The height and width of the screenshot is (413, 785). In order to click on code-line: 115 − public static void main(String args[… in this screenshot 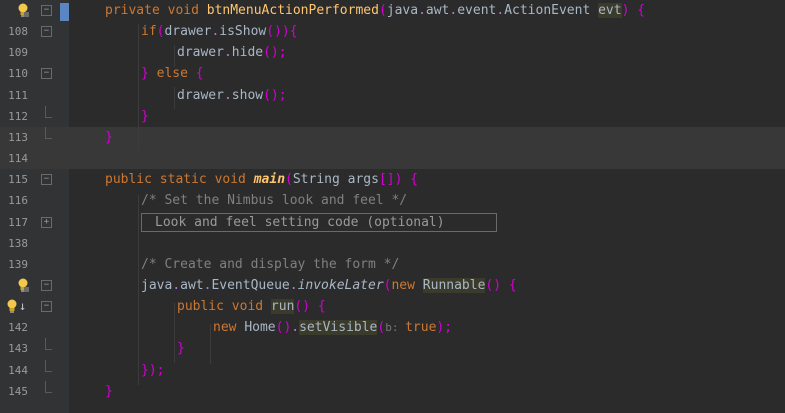, I will do `click(392, 179)`.